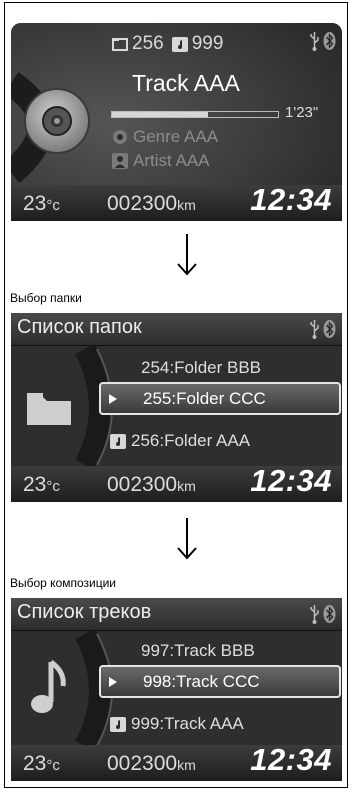  What do you see at coordinates (220, 681) in the screenshot?
I see `list-item-selected: 998:Track CCC` at bounding box center [220, 681].